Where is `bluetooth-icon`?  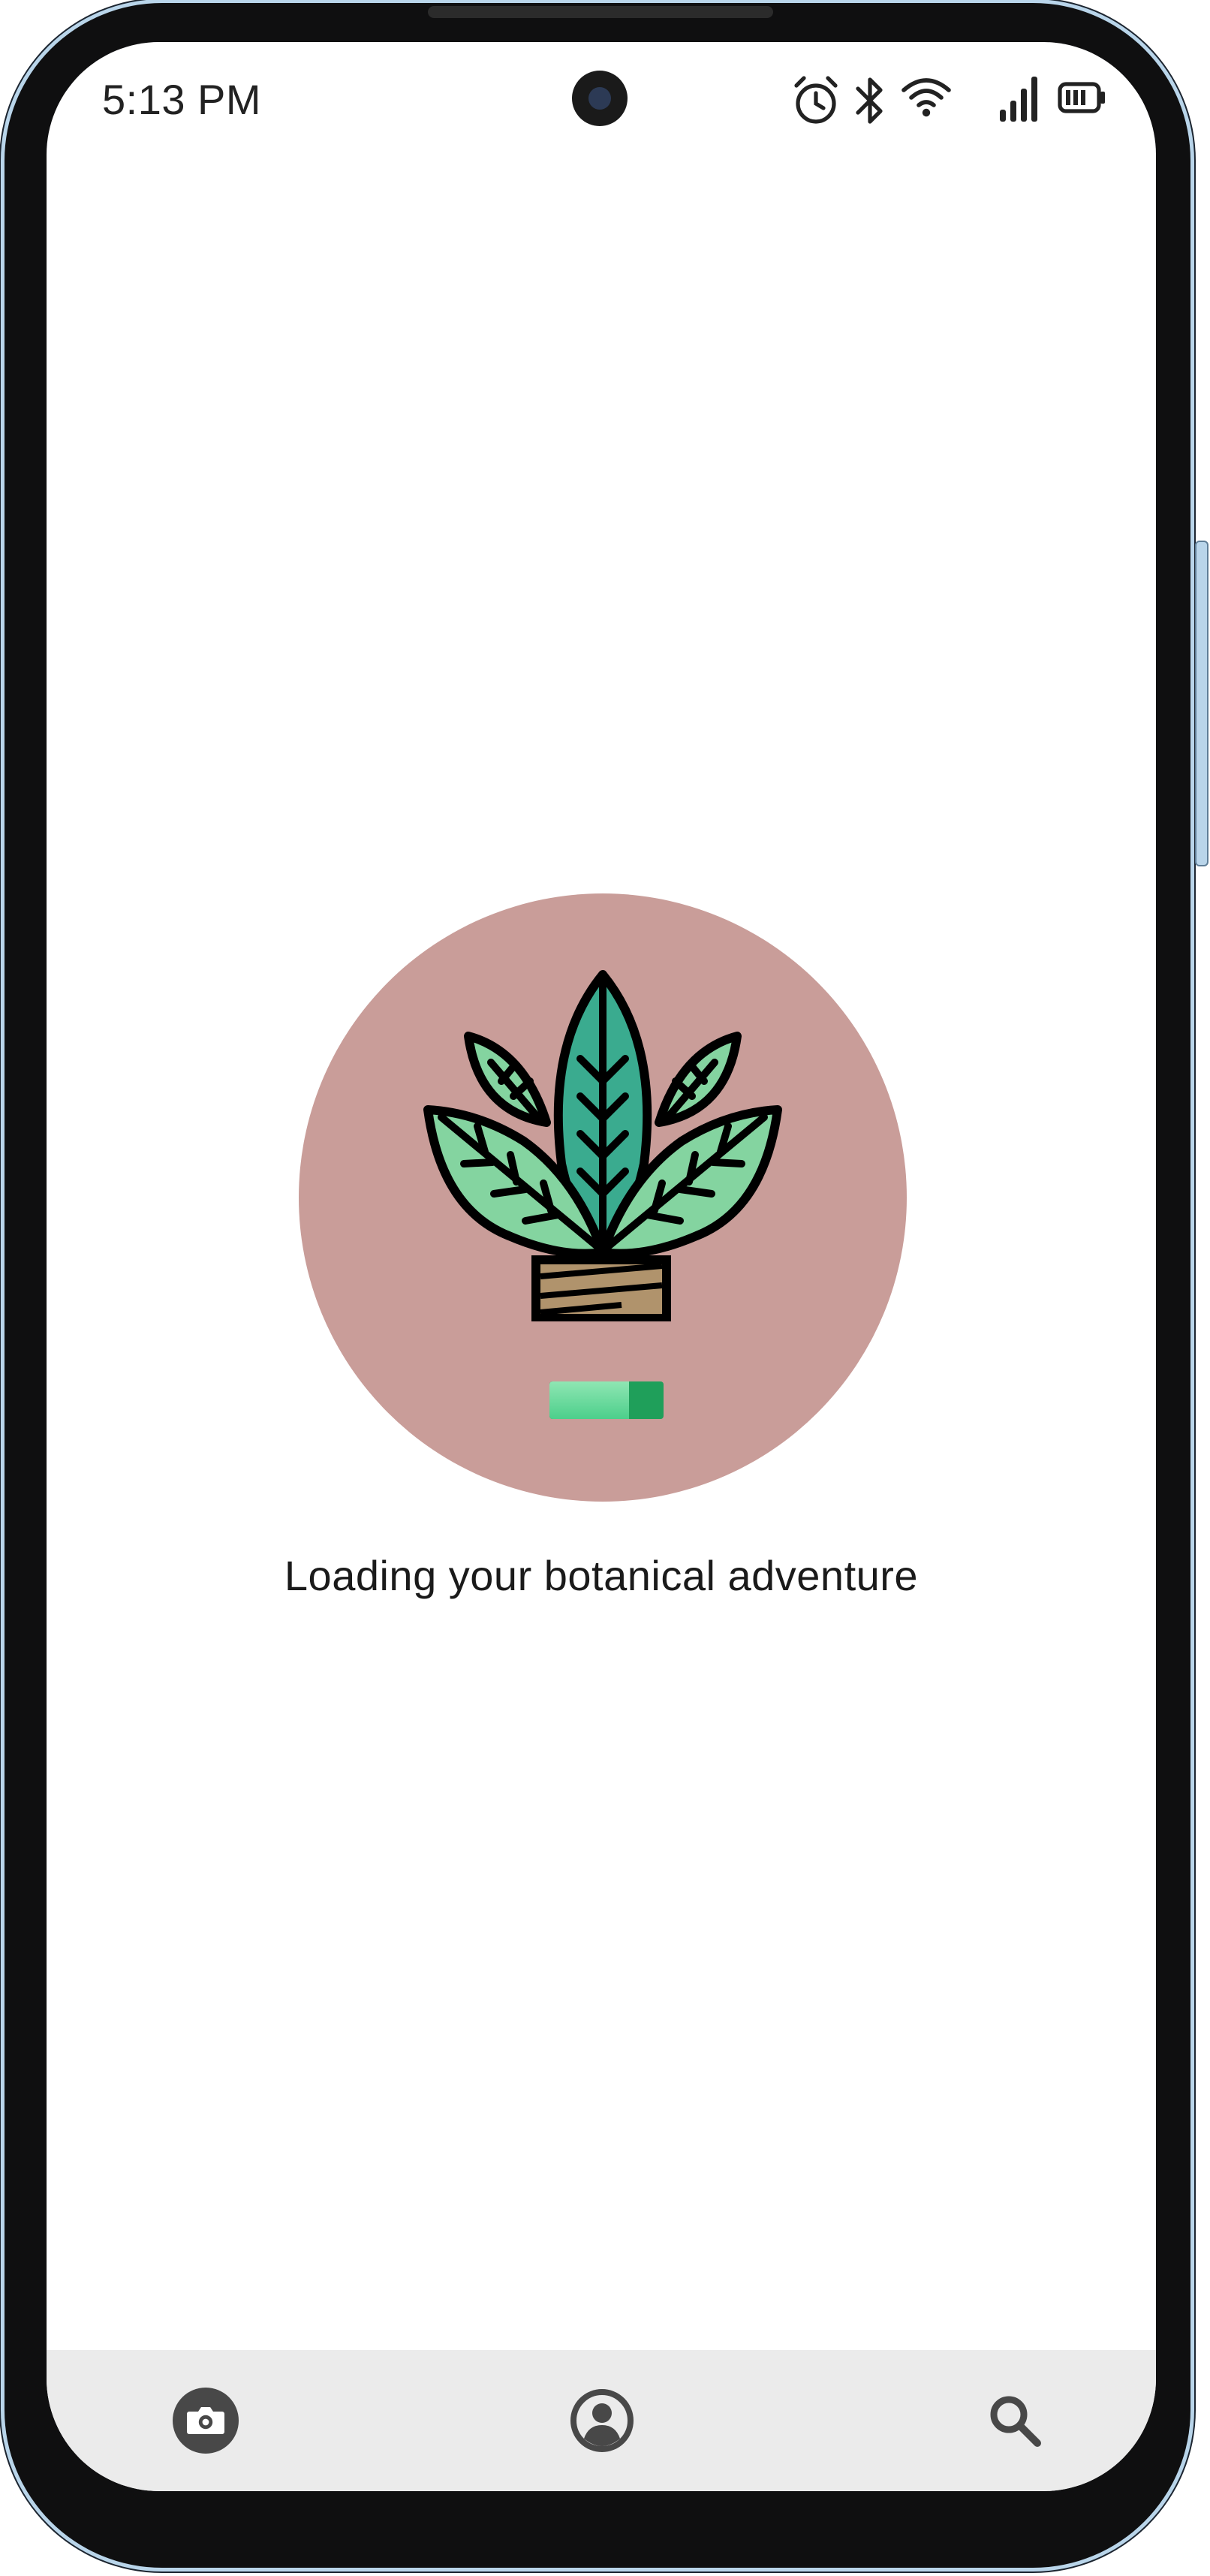 bluetooth-icon is located at coordinates (870, 100).